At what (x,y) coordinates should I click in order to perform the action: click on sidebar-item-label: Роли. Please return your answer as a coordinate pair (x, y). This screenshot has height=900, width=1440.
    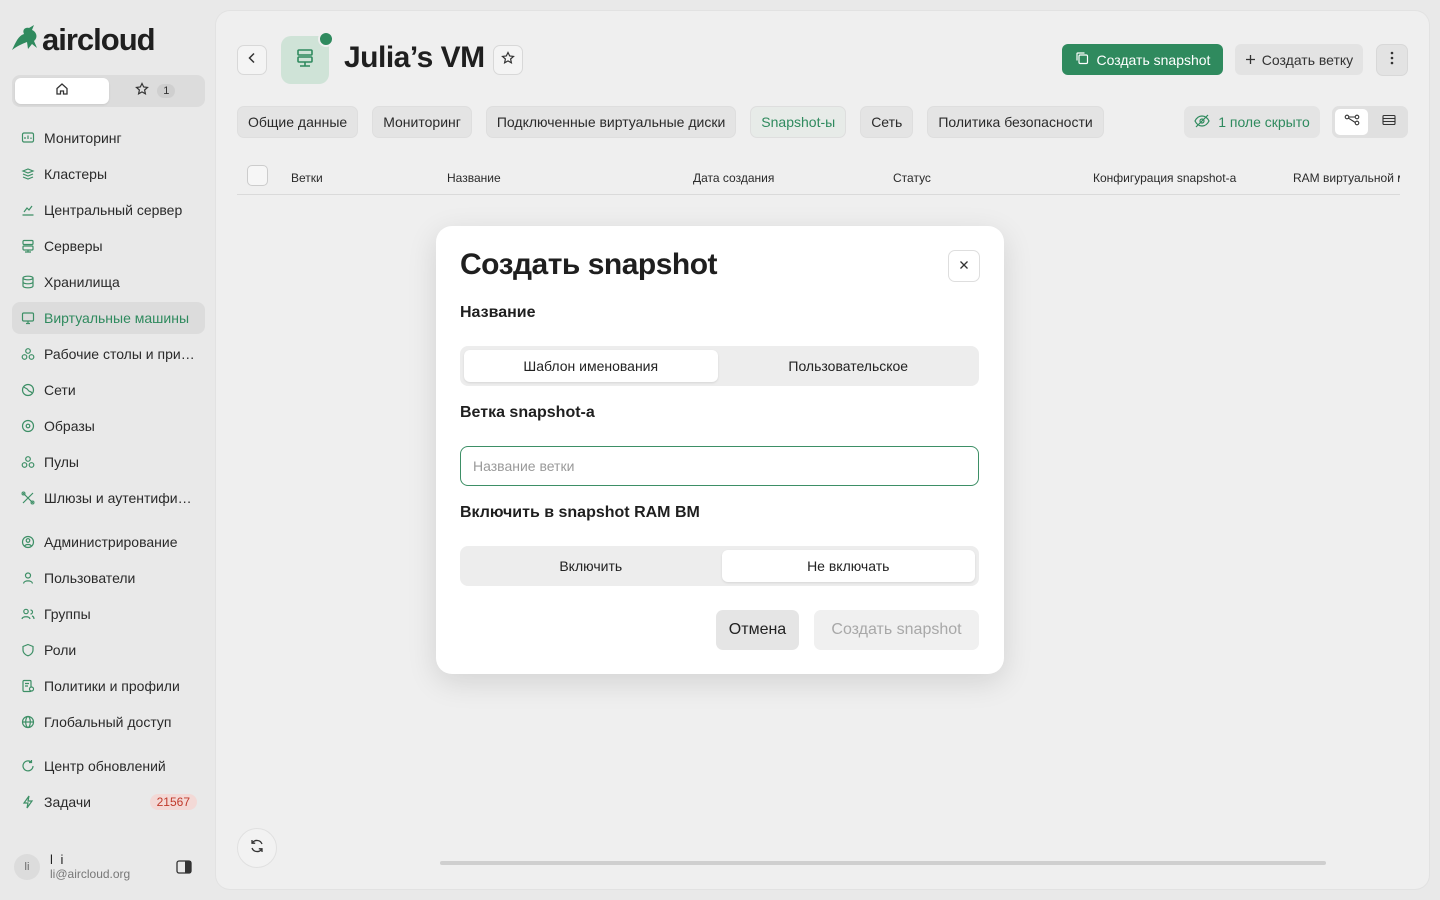
    Looking at the image, I should click on (60, 650).